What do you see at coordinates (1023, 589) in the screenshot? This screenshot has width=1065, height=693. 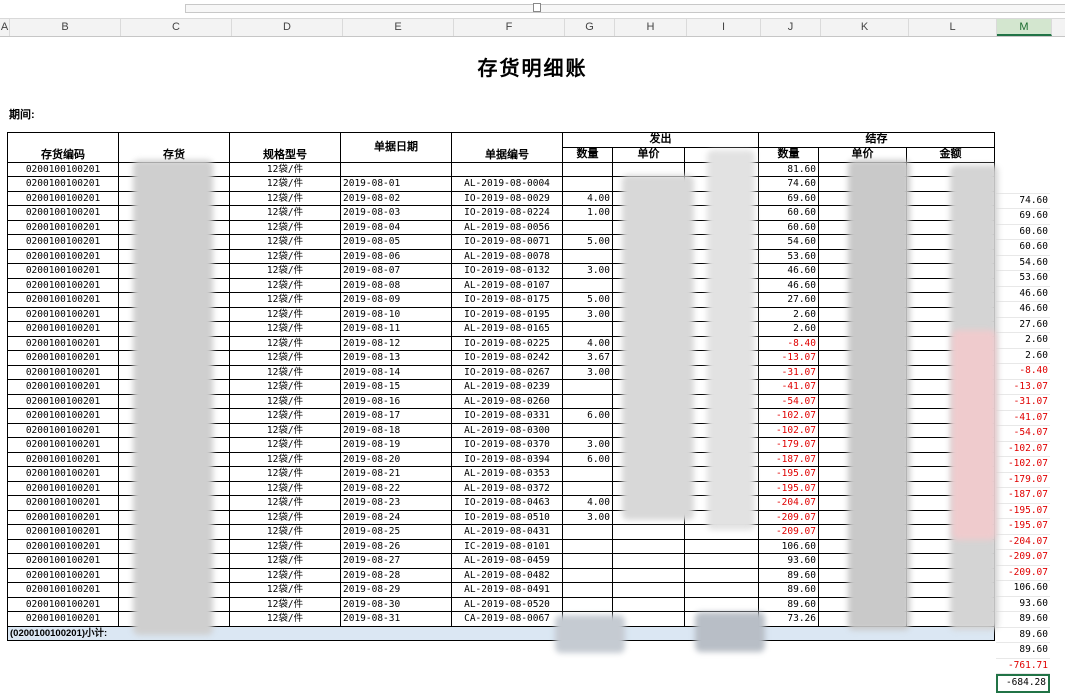 I see `column-m-cell: 106.60` at bounding box center [1023, 589].